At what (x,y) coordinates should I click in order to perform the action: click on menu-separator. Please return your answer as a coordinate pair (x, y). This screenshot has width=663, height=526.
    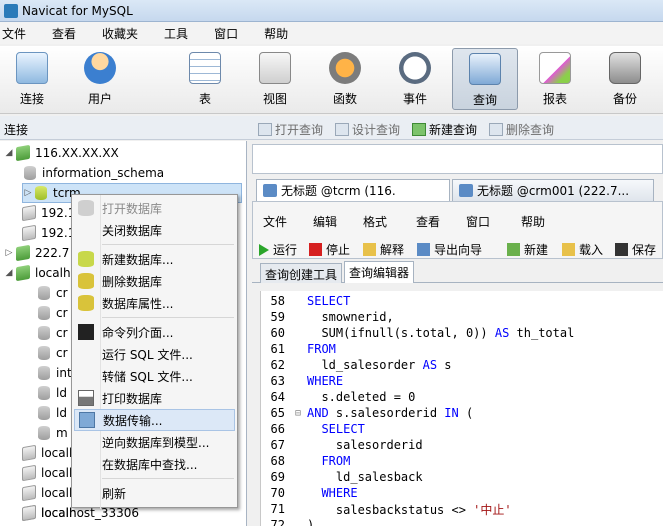
    Looking at the image, I should click on (168, 317).